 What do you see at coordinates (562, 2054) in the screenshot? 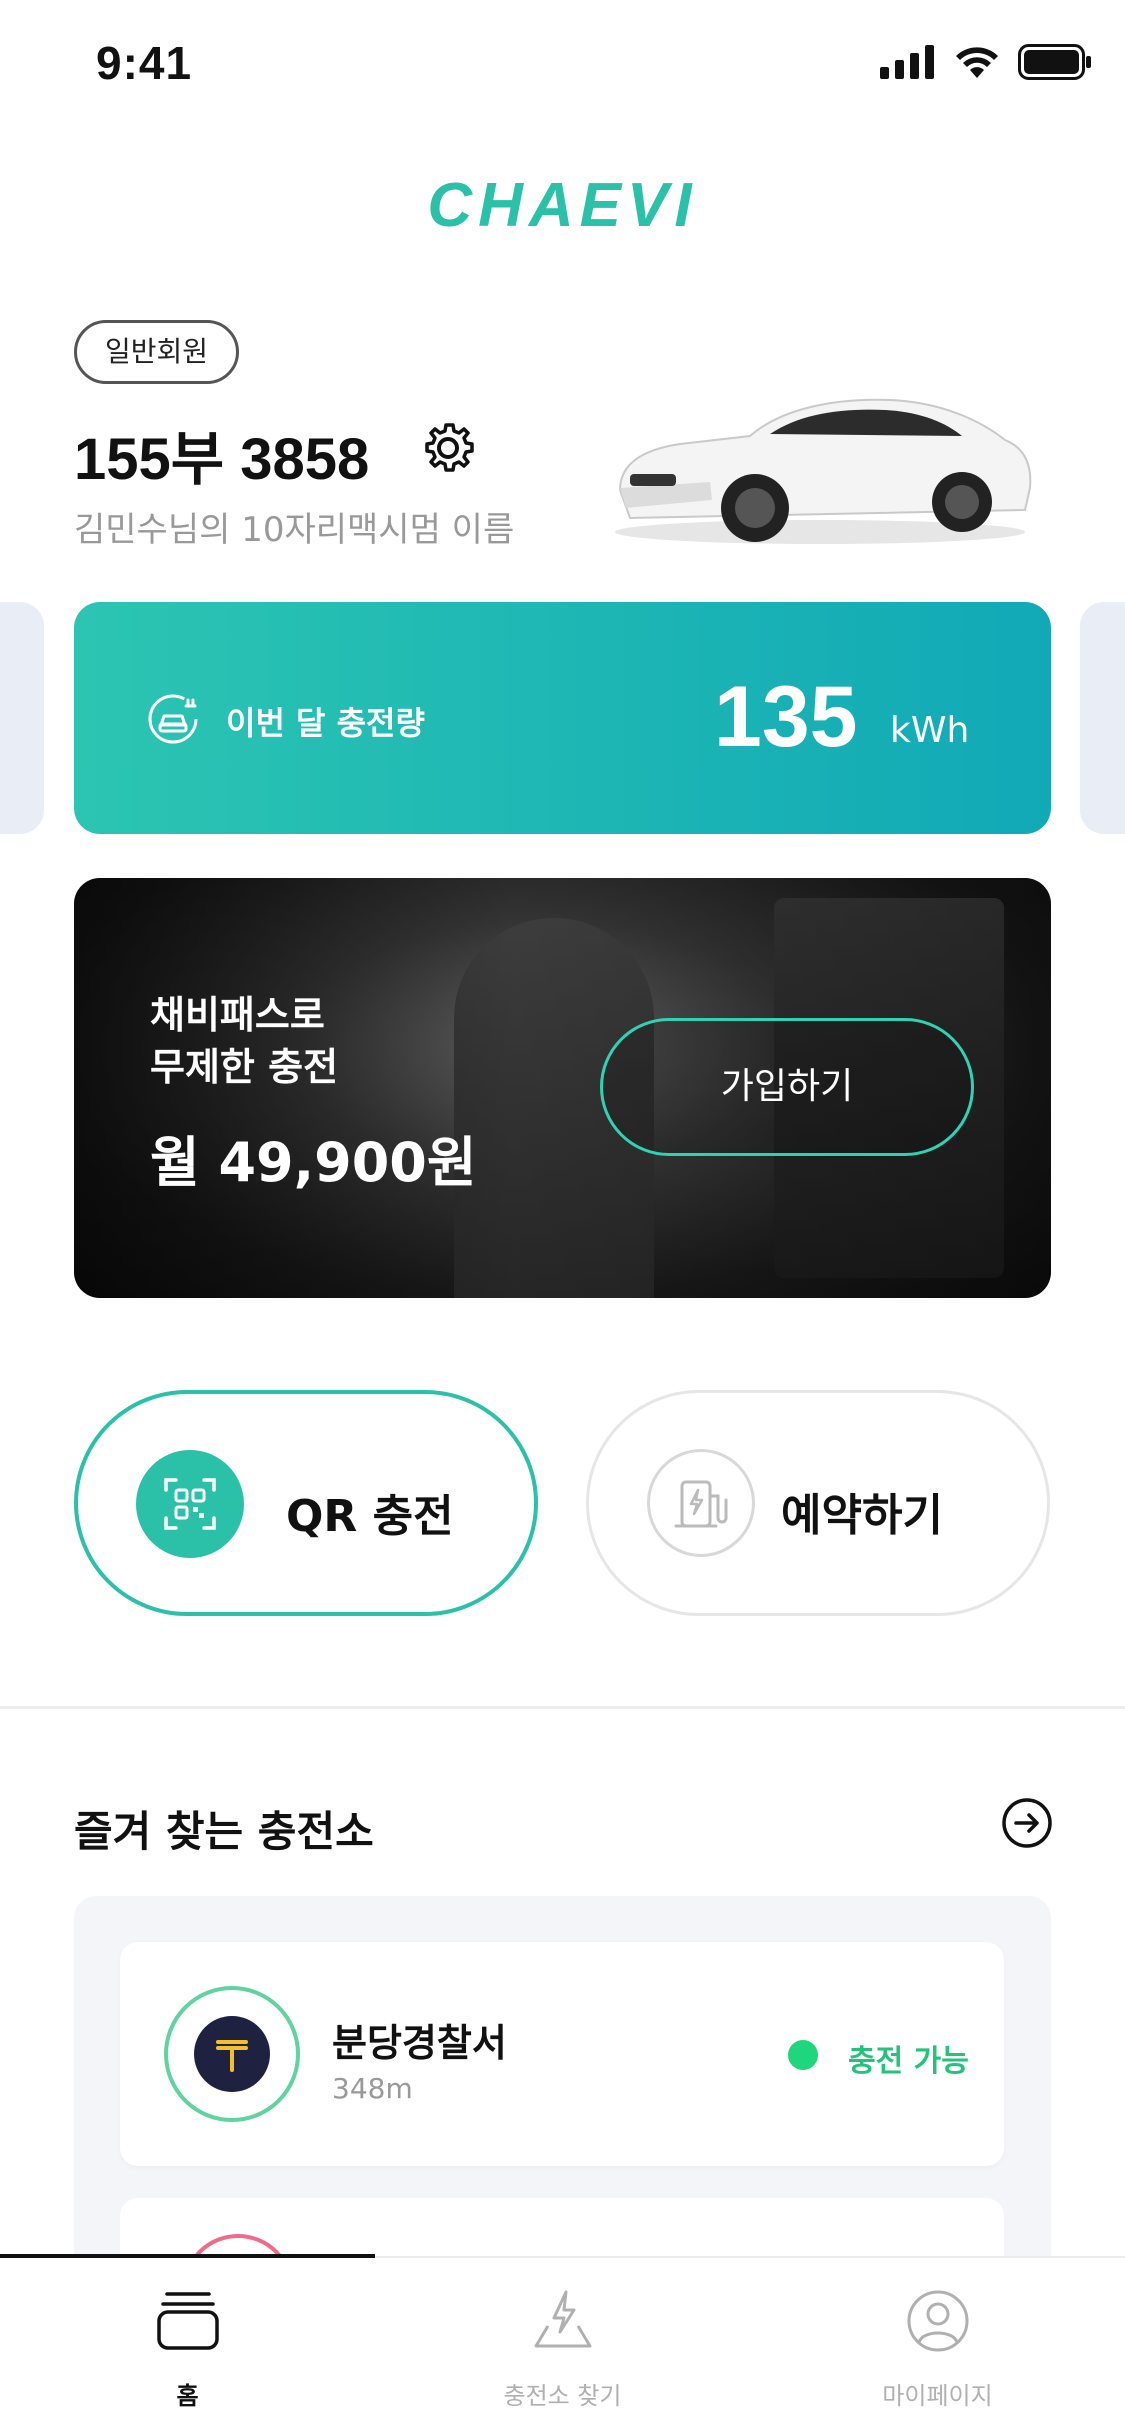
I see `favorite-station-item: 분당경찰서 348m 충전 가능` at bounding box center [562, 2054].